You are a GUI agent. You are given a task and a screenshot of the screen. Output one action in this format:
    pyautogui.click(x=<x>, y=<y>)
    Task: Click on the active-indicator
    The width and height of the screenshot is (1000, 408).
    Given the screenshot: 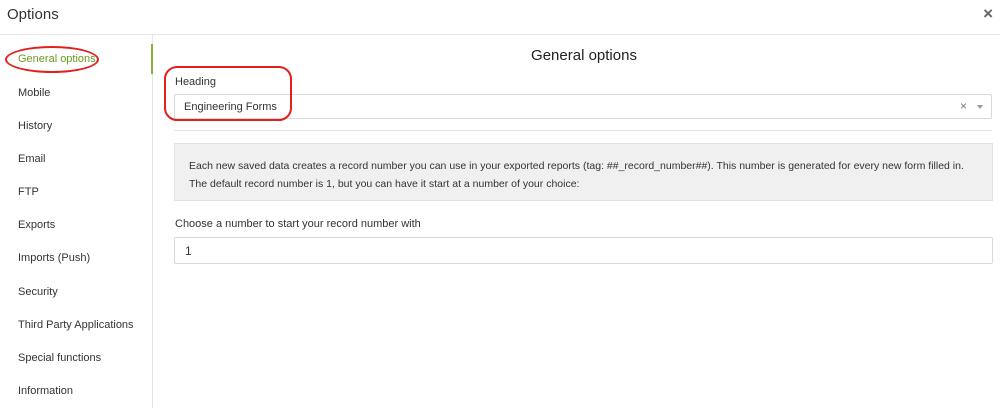 What is the action you would take?
    pyautogui.click(x=152, y=59)
    